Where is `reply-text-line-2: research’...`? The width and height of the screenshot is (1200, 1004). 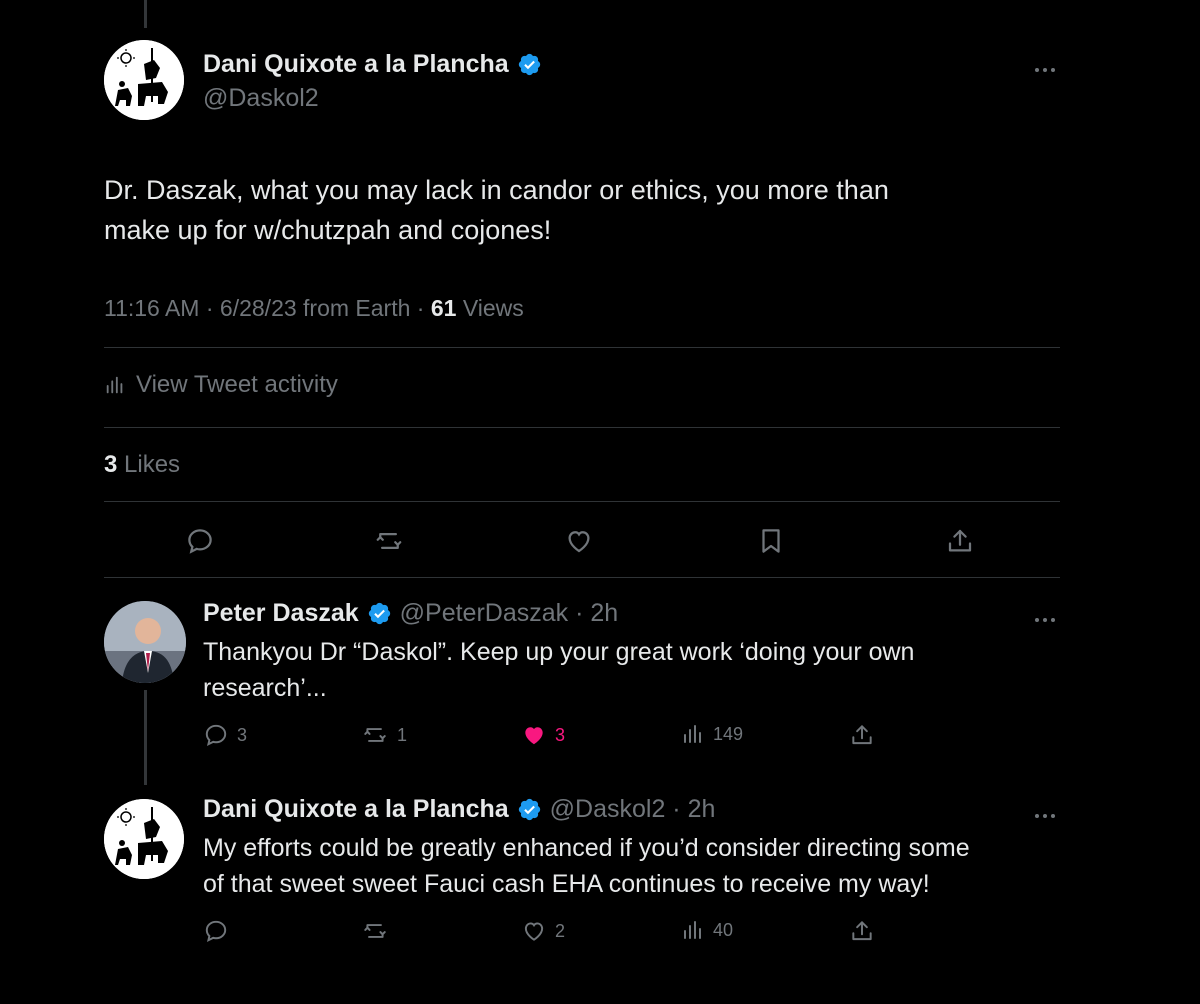
reply-text-line-2: research’... is located at coordinates (265, 688).